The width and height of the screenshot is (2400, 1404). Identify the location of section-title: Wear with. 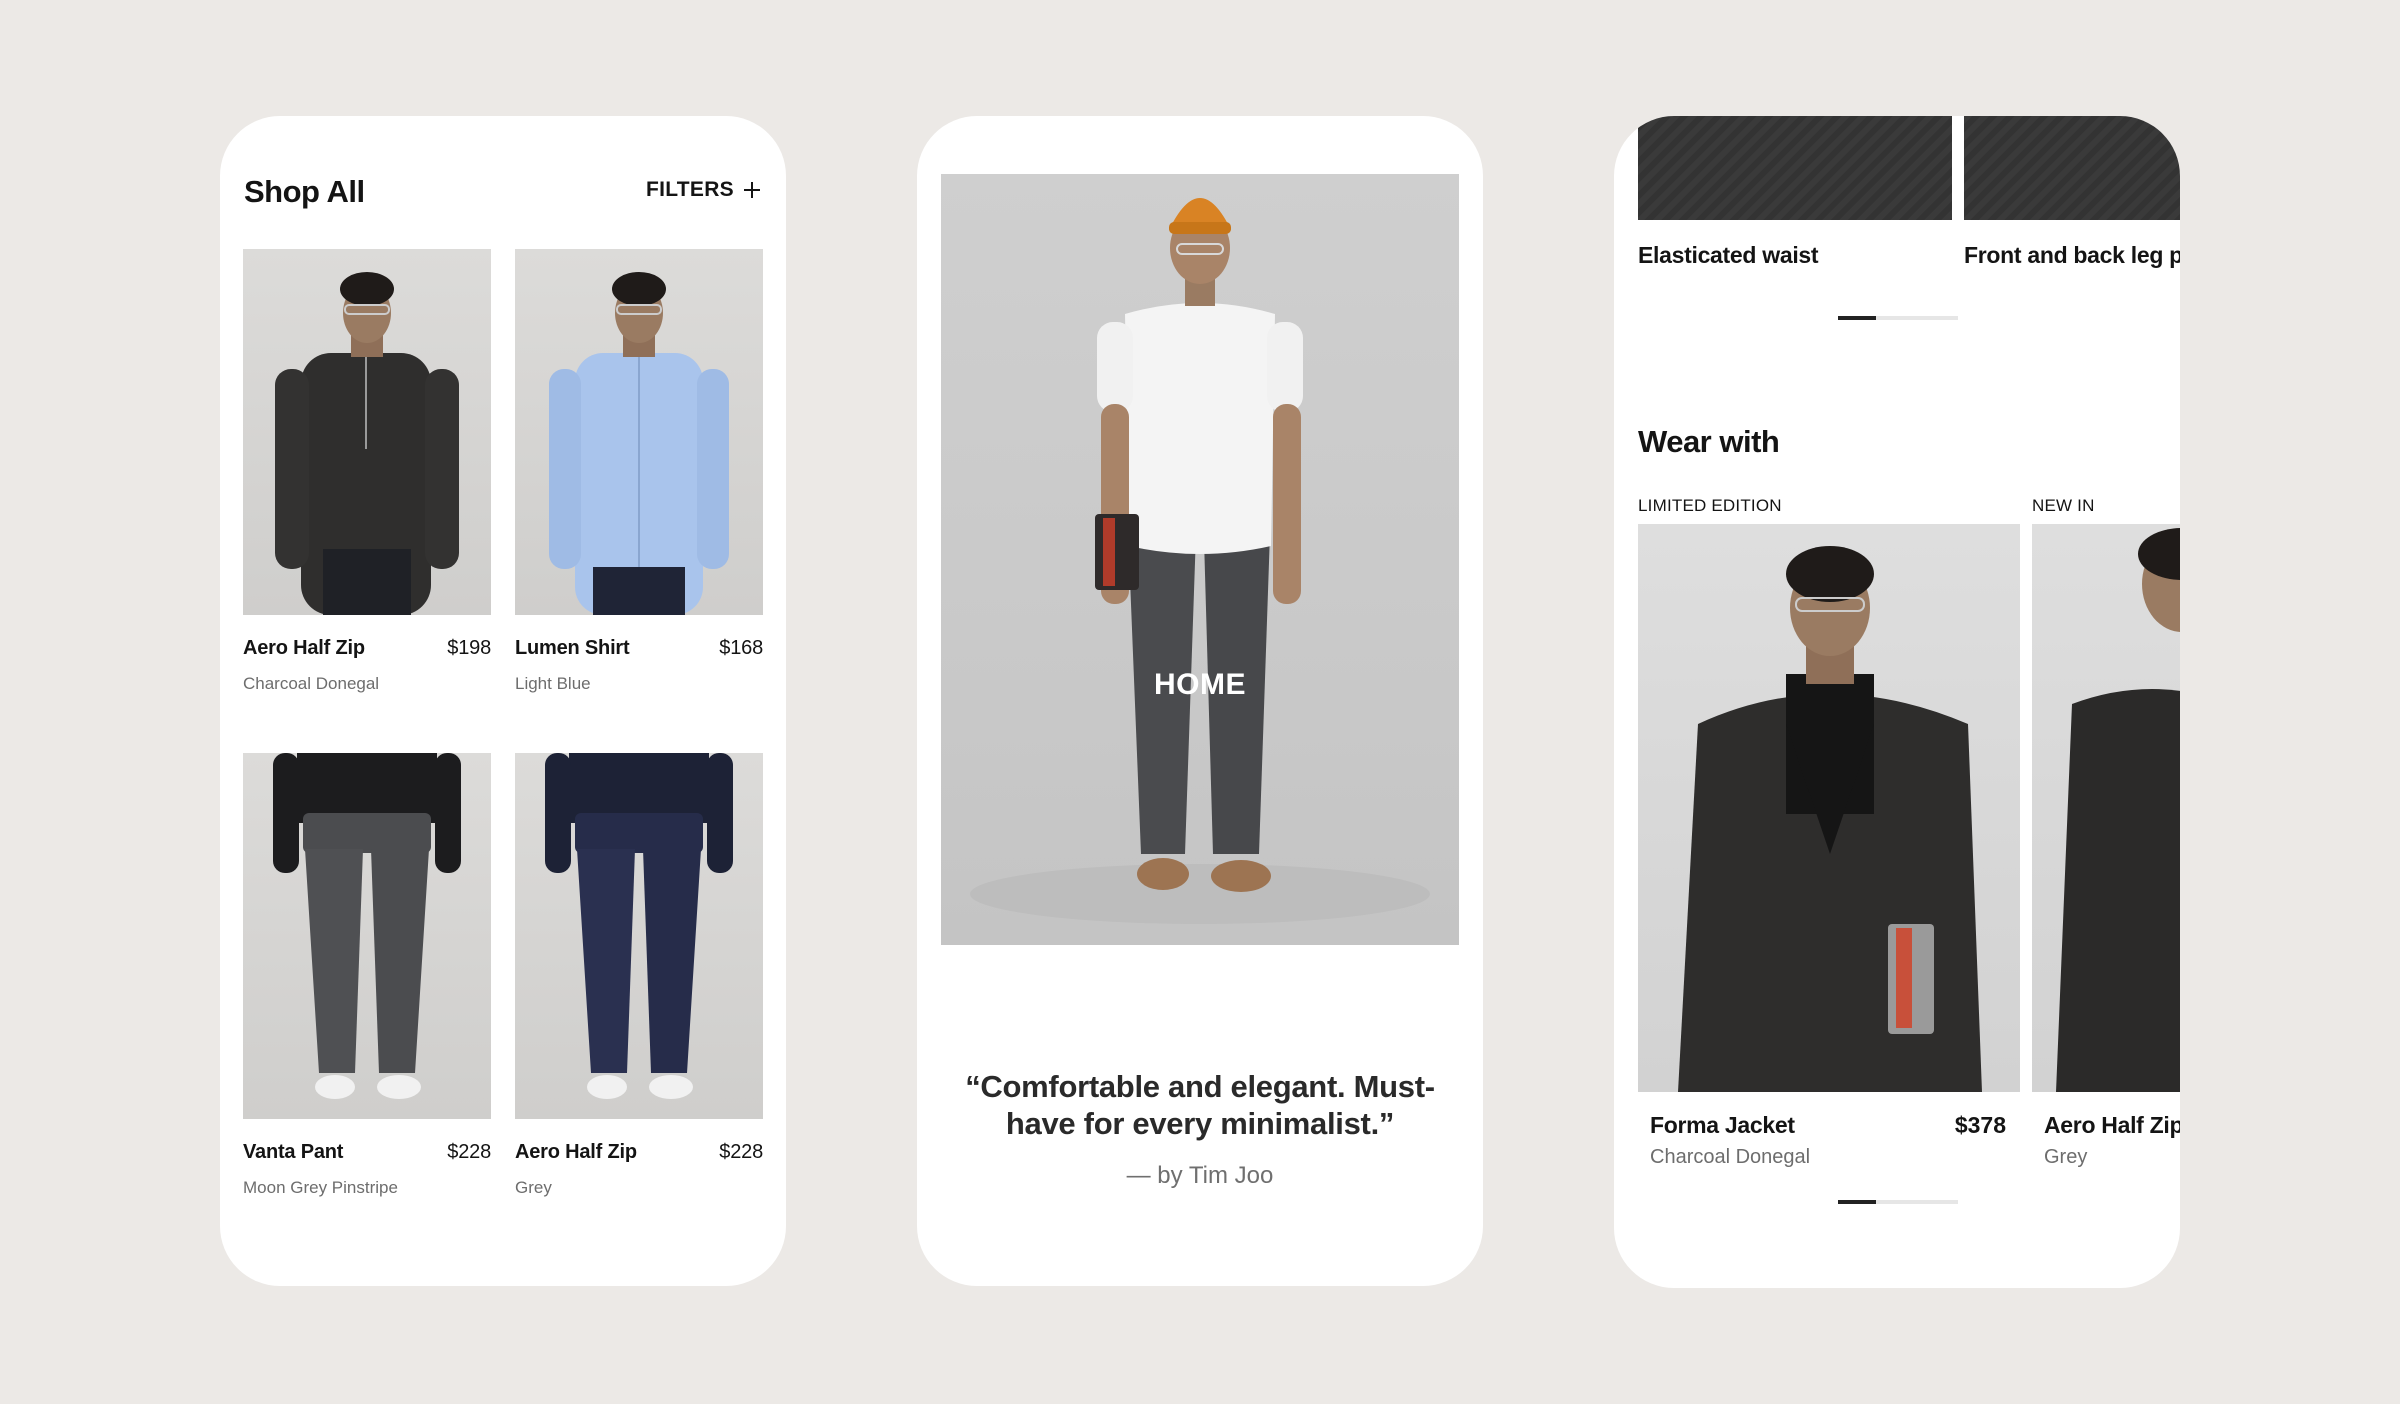
(1709, 441).